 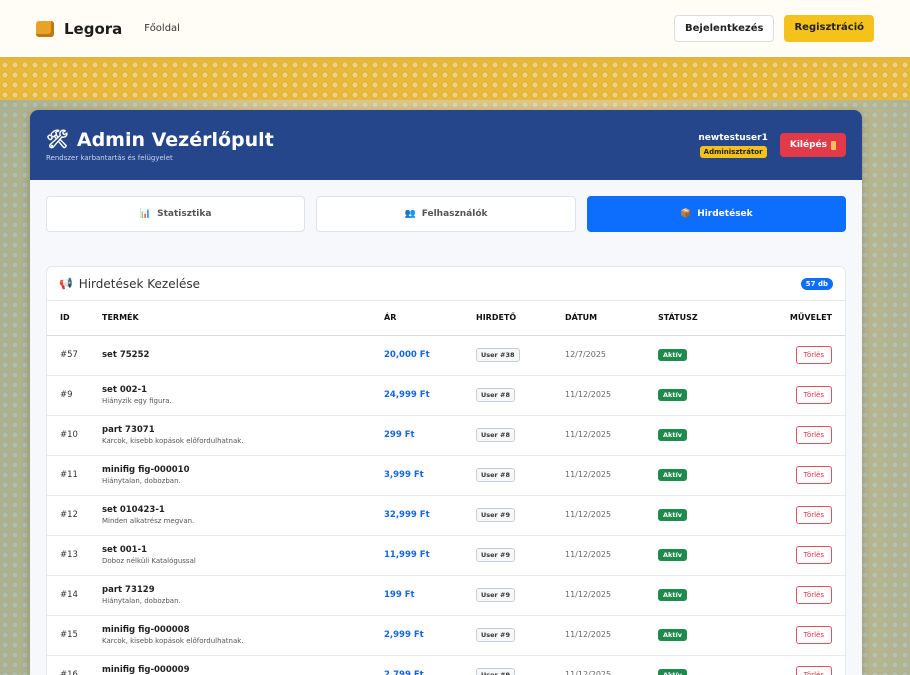 I want to click on brand: Legora, so click(x=79, y=29).